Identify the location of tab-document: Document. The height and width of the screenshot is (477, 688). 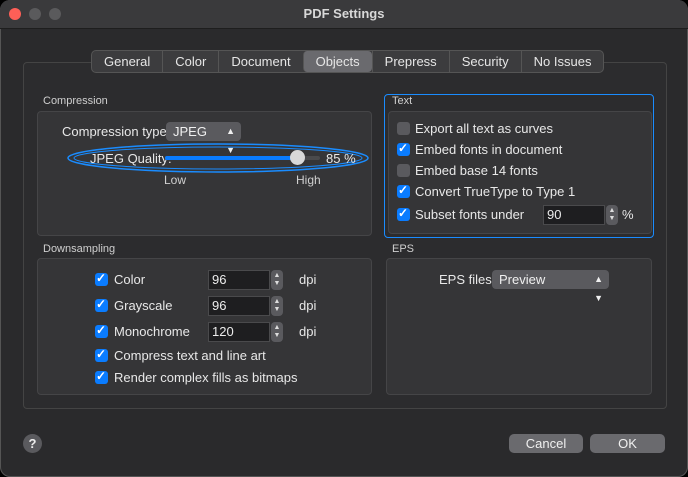
(260, 61).